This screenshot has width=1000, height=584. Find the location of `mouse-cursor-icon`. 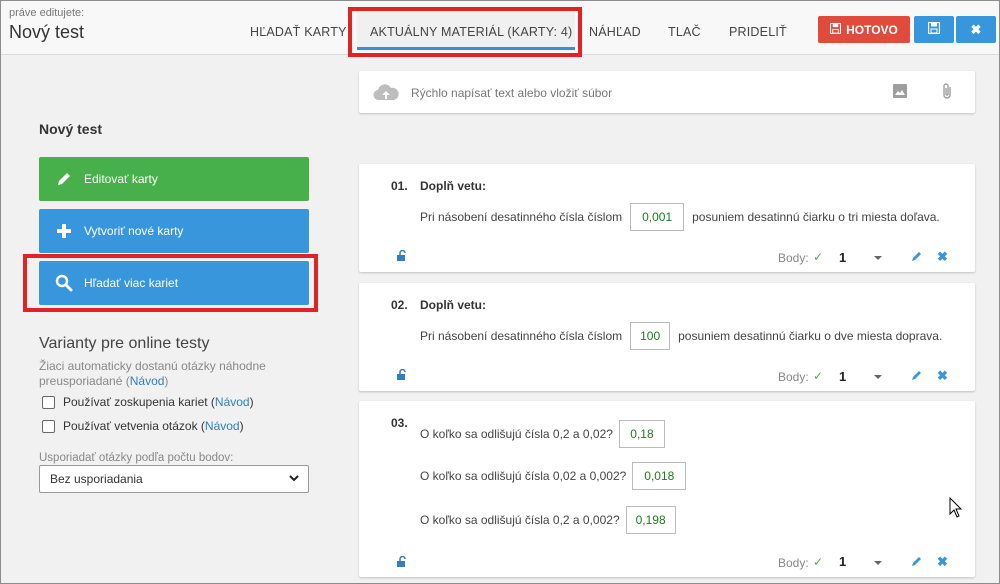

mouse-cursor-icon is located at coordinates (956, 509).